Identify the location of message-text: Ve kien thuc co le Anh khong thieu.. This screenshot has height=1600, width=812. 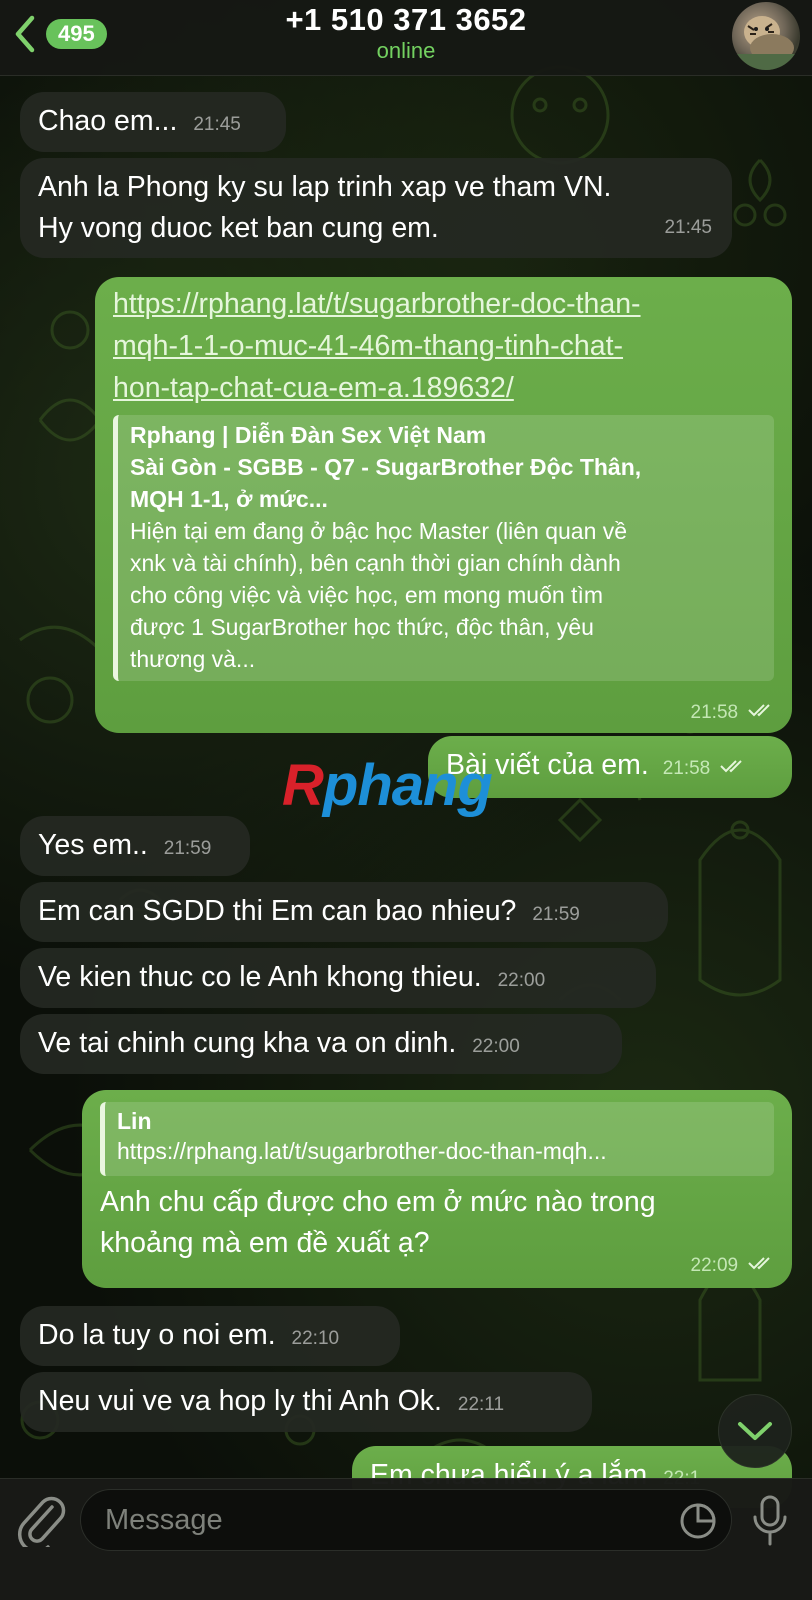
(260, 977).